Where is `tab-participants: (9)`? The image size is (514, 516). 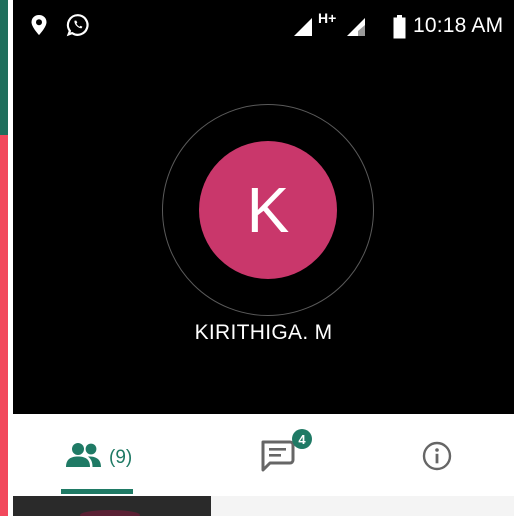 tab-participants: (9) is located at coordinates (96, 455).